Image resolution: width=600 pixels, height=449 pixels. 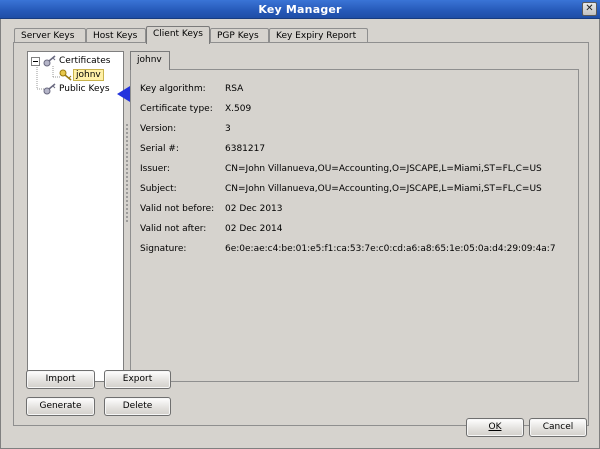 I want to click on ok-button: OK, so click(x=495, y=427).